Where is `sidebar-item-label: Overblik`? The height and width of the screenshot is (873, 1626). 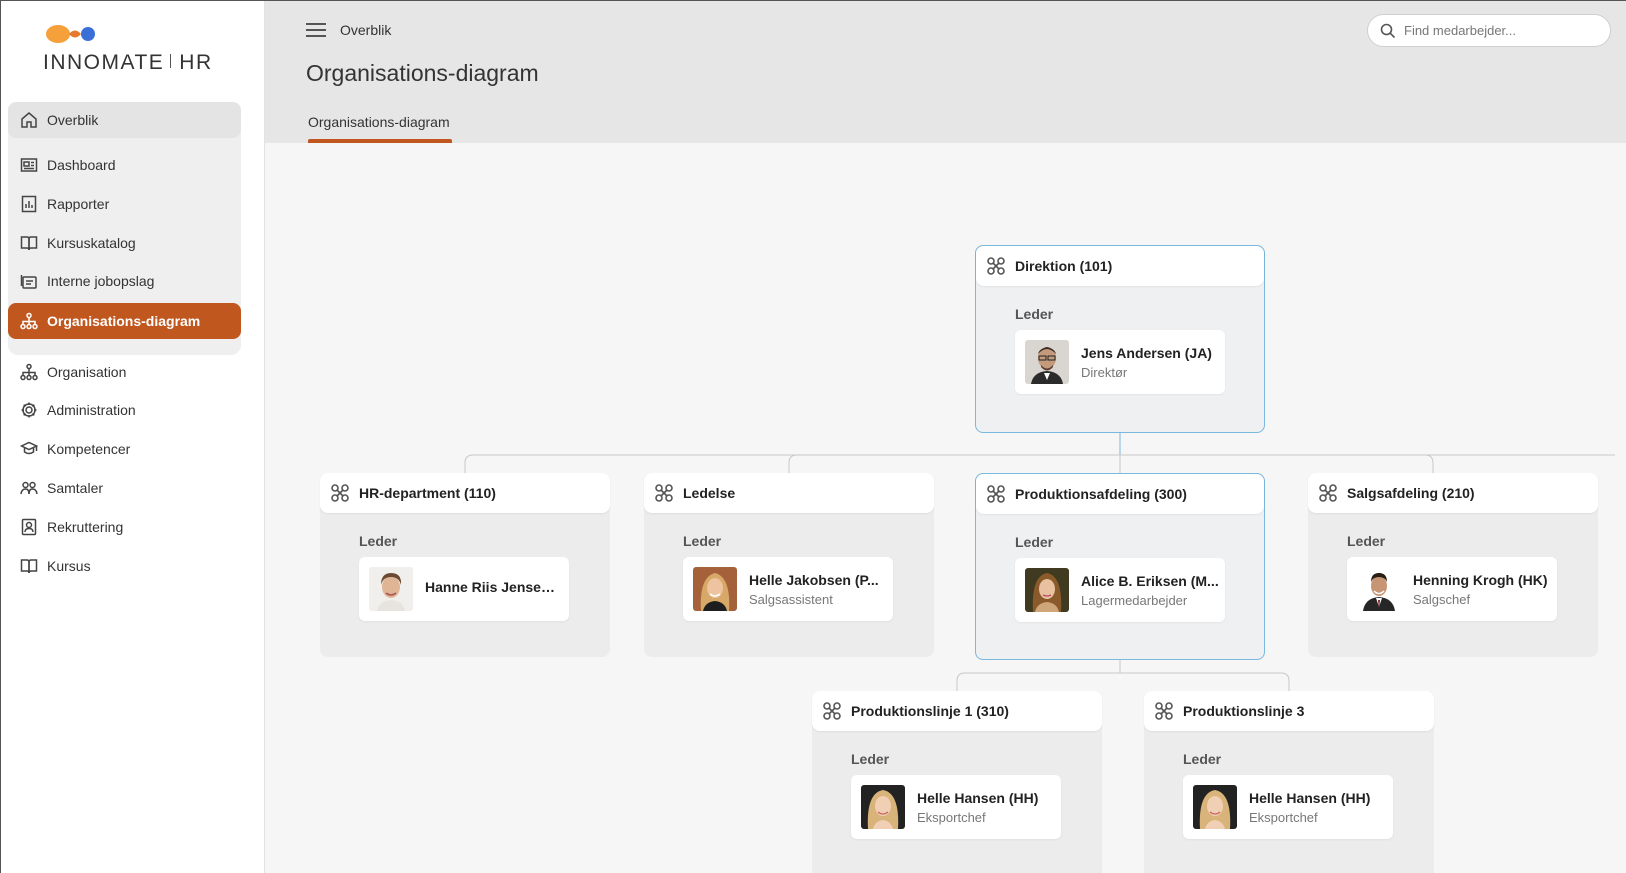
sidebar-item-label: Overblik is located at coordinates (73, 120).